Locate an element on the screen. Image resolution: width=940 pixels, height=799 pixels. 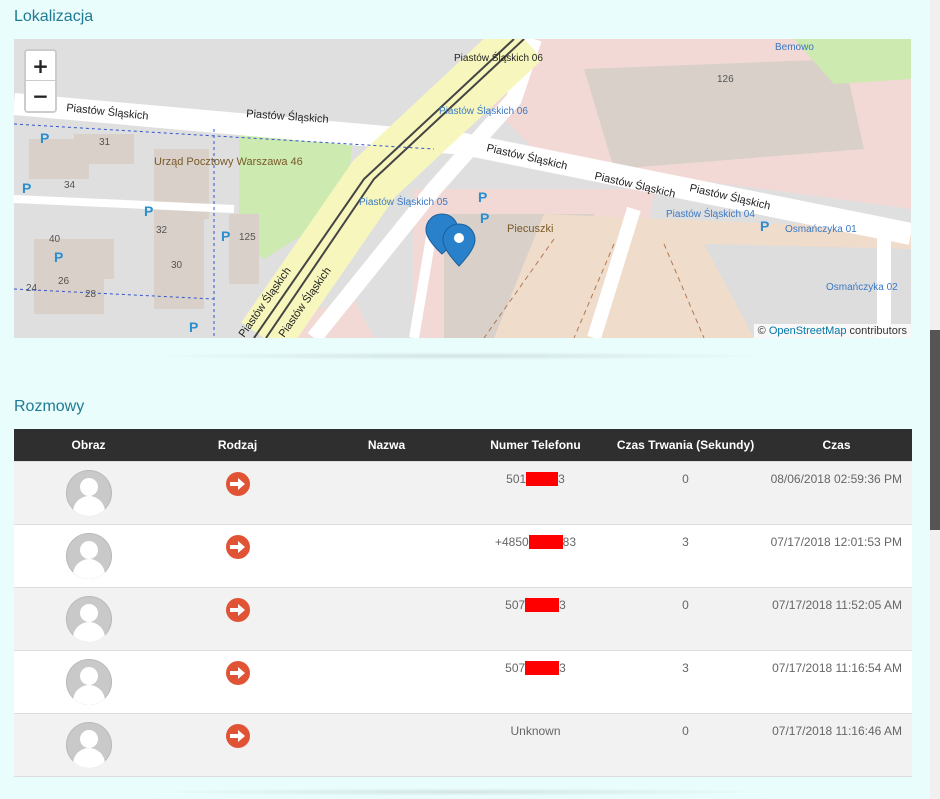
phone-number-cell: Unknown is located at coordinates (535, 744).